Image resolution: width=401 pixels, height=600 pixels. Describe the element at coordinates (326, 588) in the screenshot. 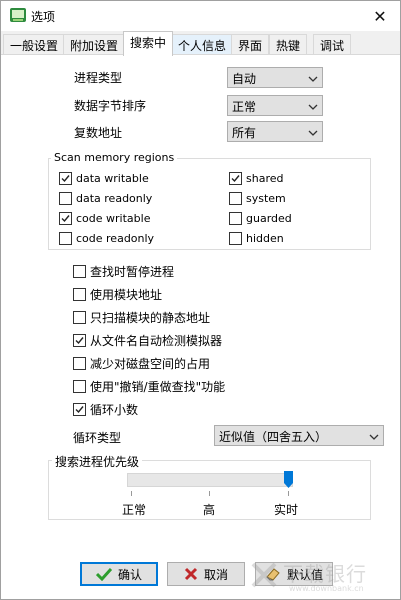

I see `watermark-url: www.downbank.cn` at that location.